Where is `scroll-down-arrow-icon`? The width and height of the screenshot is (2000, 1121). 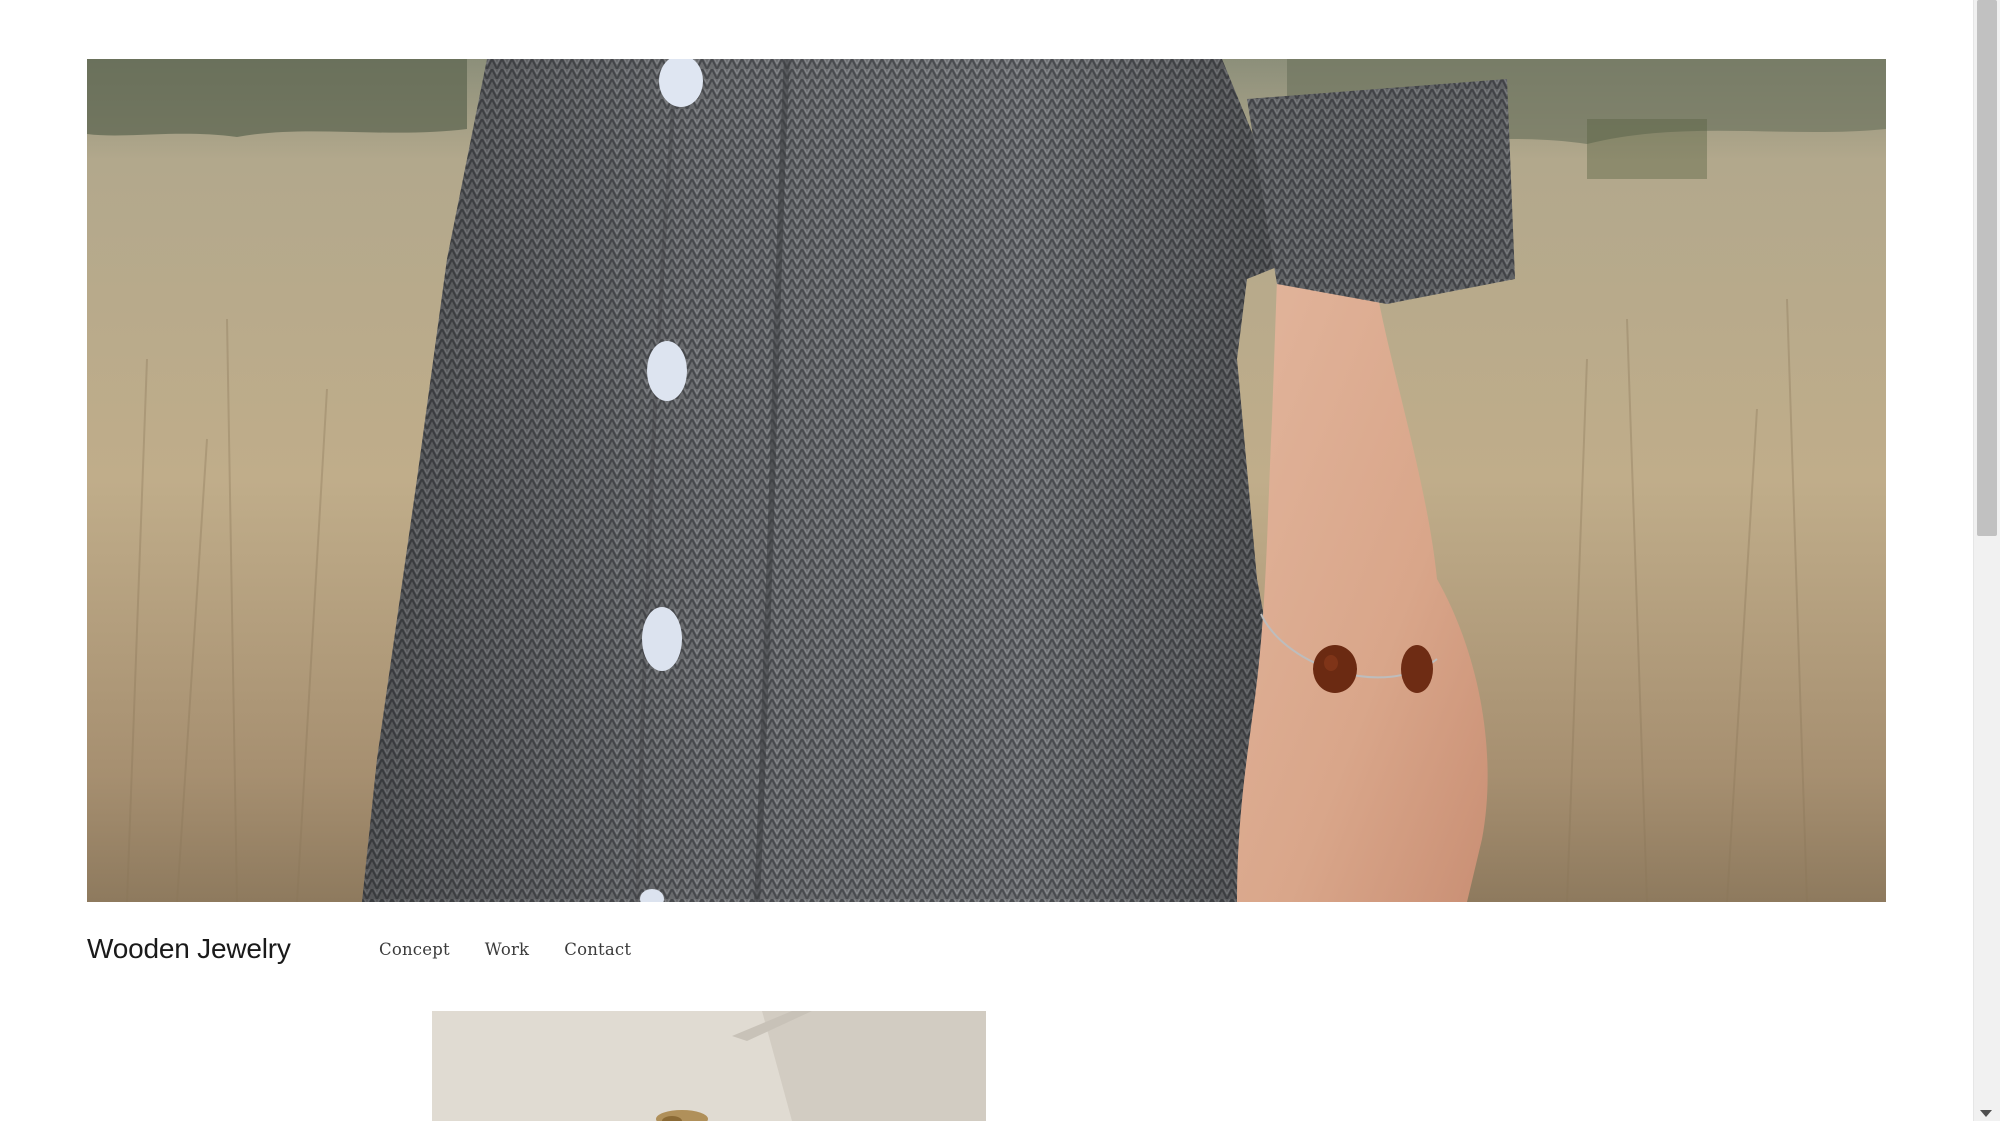 scroll-down-arrow-icon is located at coordinates (1986, 1113).